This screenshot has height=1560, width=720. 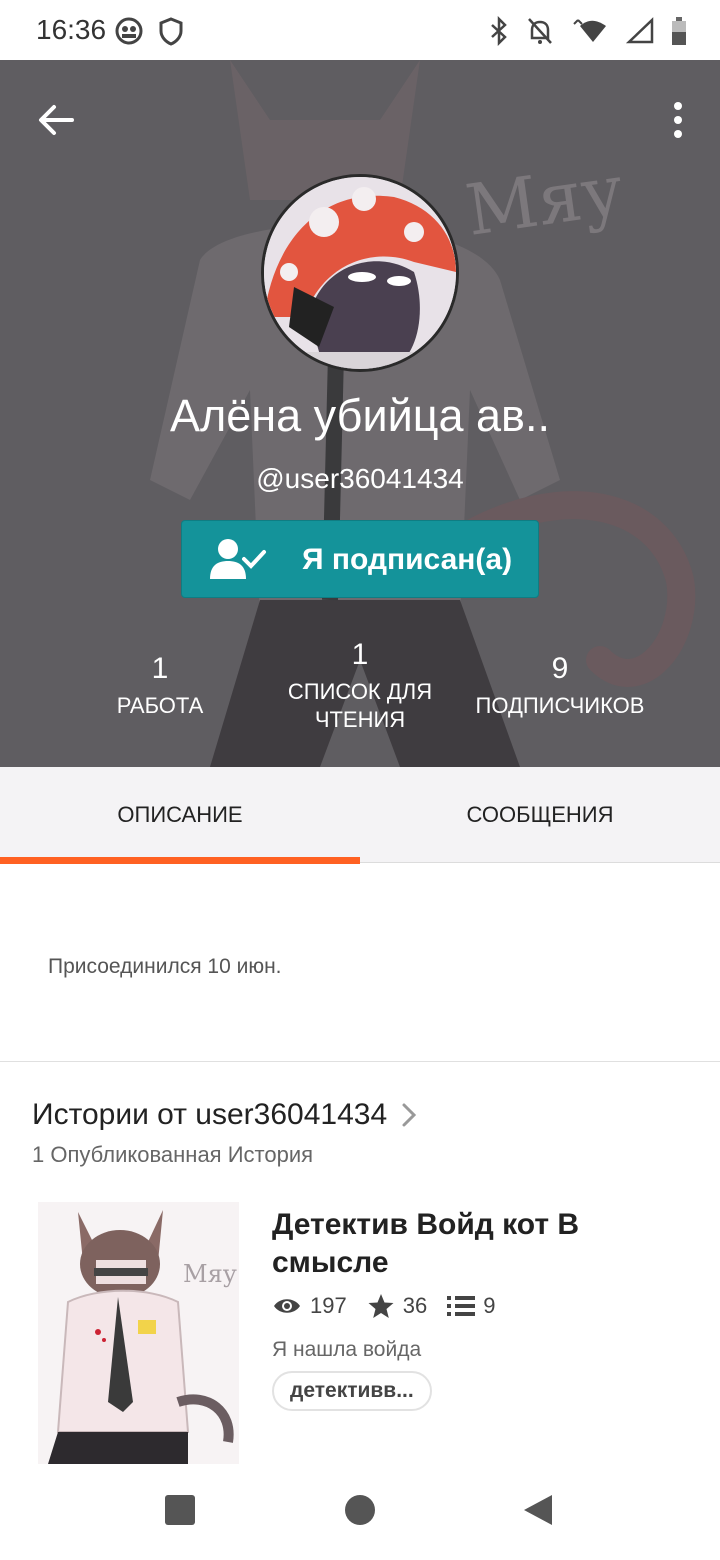 What do you see at coordinates (328, 1305) in the screenshot?
I see `story-reads: 197` at bounding box center [328, 1305].